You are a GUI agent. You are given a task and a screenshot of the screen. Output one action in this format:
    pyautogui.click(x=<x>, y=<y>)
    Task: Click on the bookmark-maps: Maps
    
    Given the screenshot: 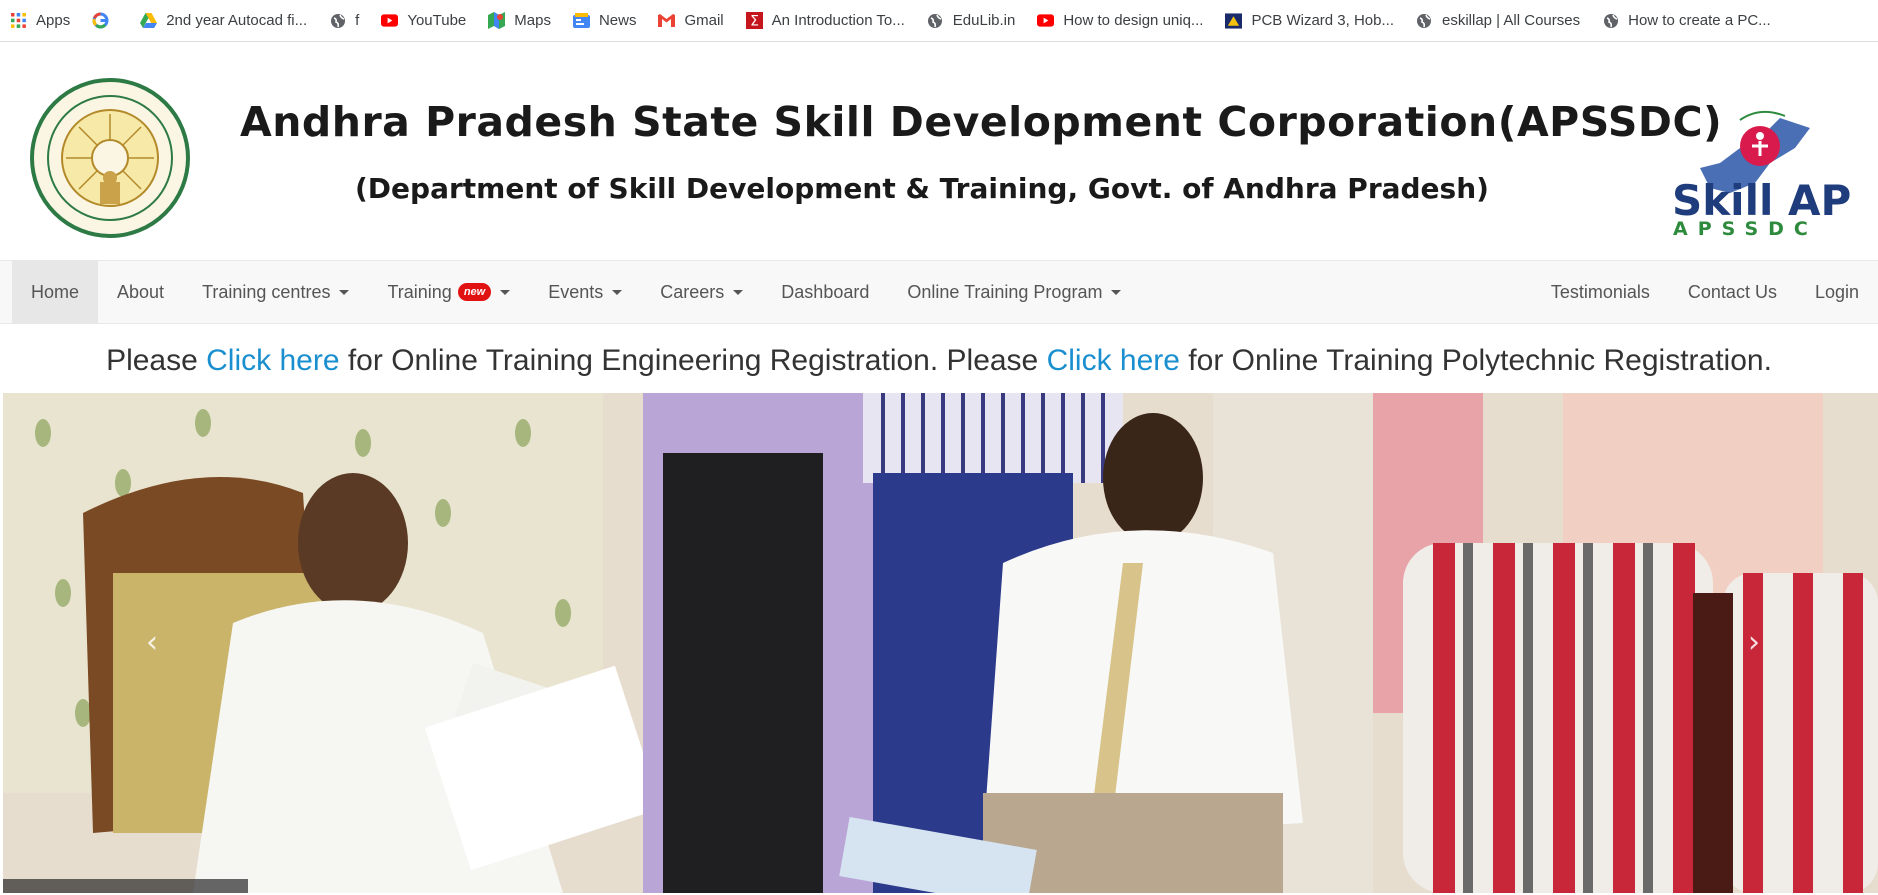 What is the action you would take?
    pyautogui.click(x=519, y=20)
    